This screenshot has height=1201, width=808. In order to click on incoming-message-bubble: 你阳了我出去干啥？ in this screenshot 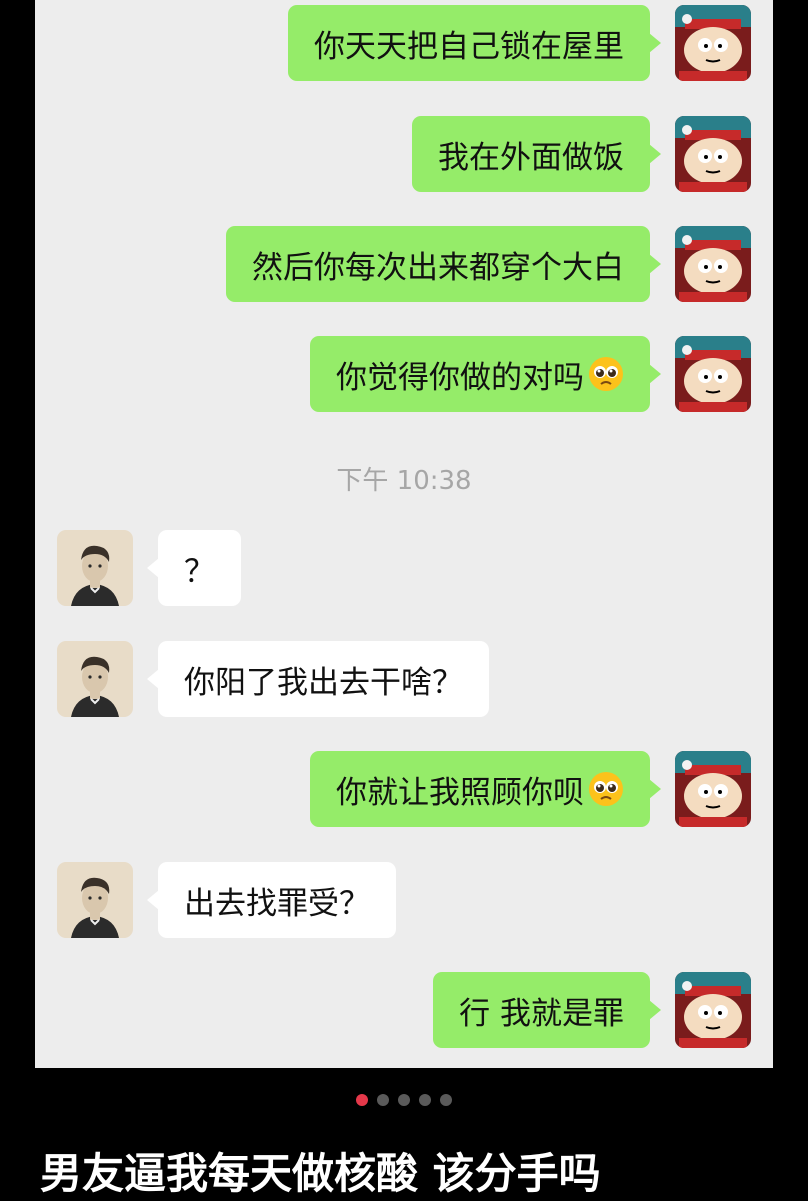, I will do `click(318, 679)`.